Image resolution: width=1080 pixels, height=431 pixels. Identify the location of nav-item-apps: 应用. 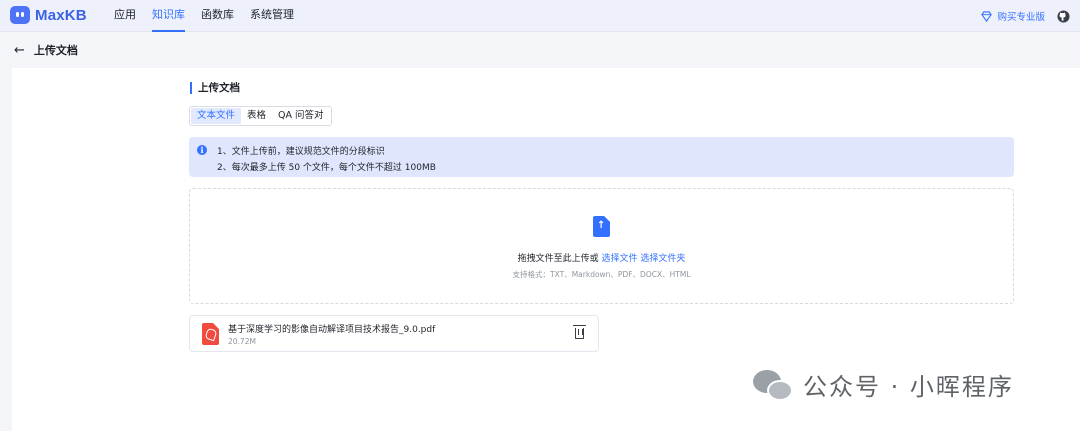
(125, 16).